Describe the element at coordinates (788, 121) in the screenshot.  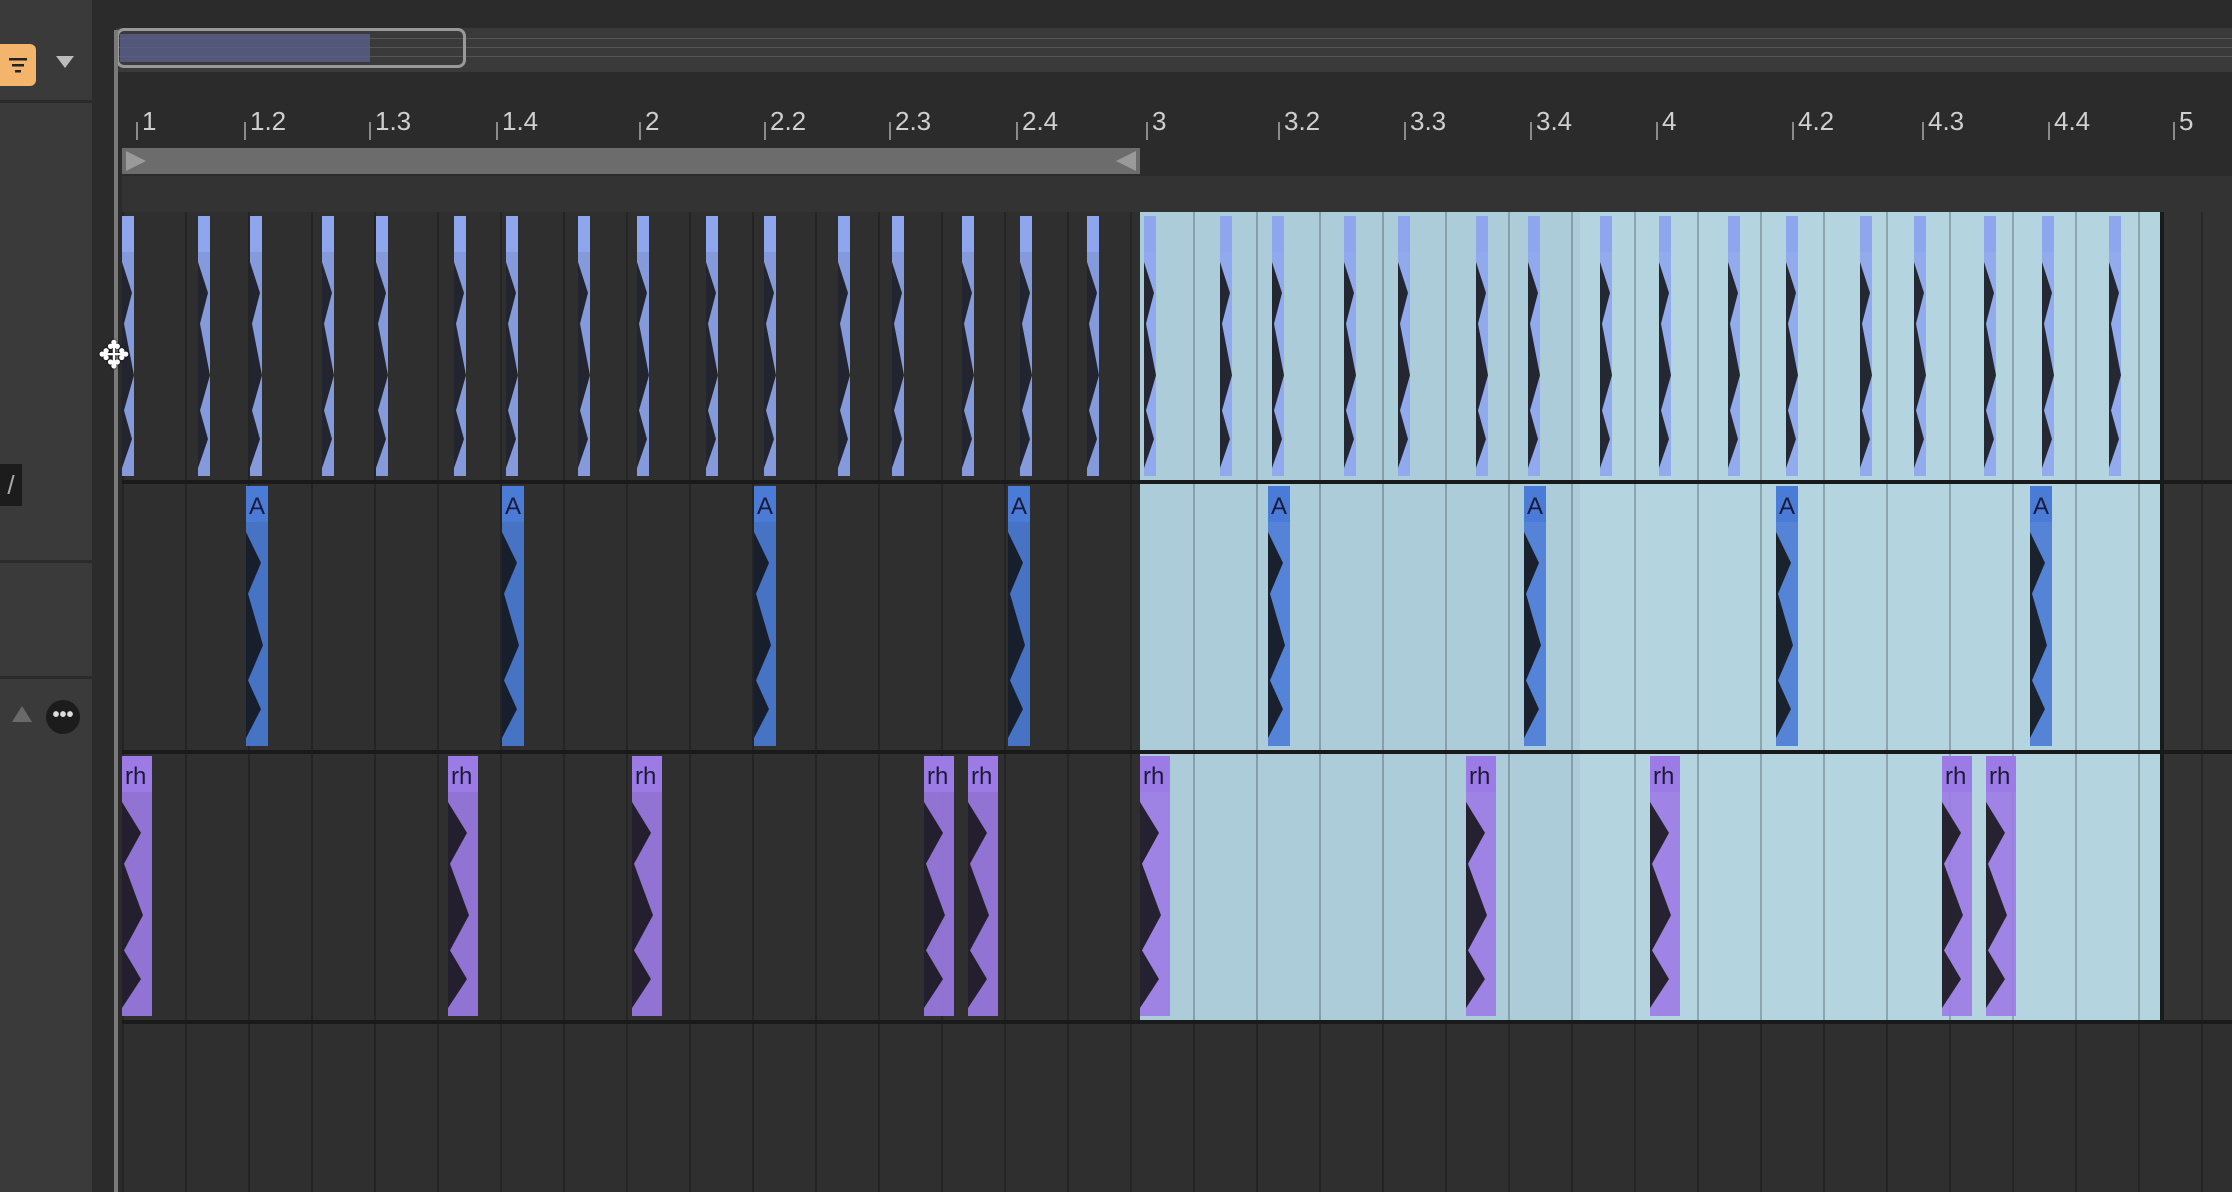
I see `ruler-label: 2.2` at that location.